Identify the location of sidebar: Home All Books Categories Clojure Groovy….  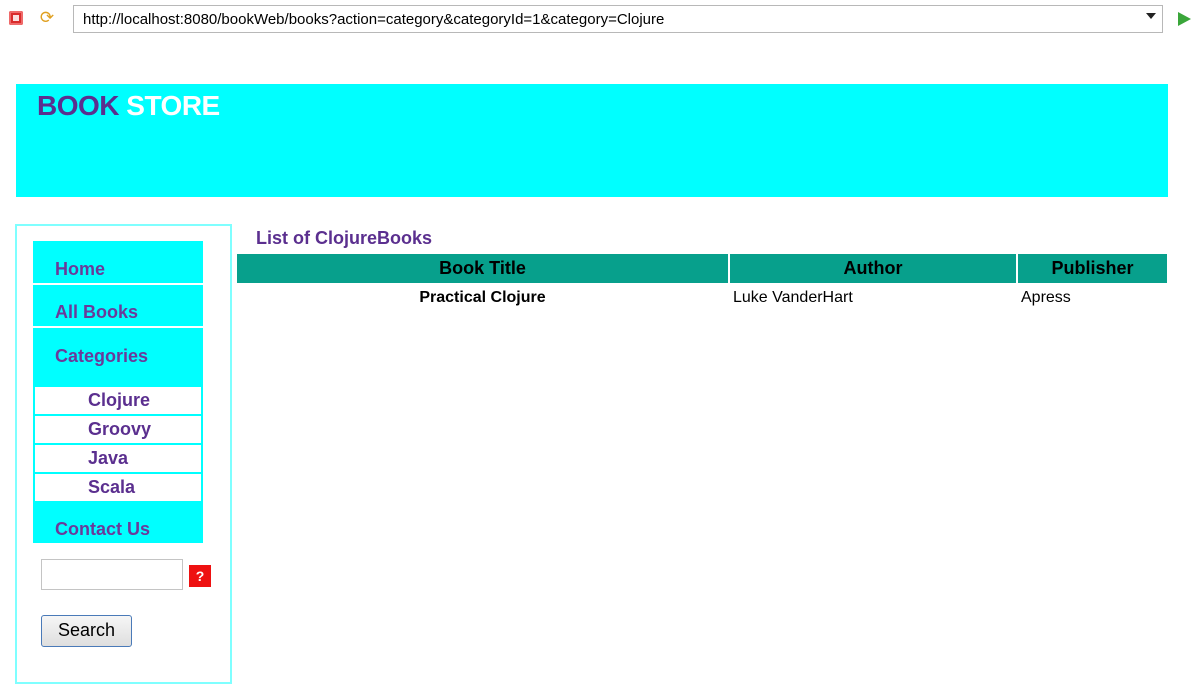
(123, 454).